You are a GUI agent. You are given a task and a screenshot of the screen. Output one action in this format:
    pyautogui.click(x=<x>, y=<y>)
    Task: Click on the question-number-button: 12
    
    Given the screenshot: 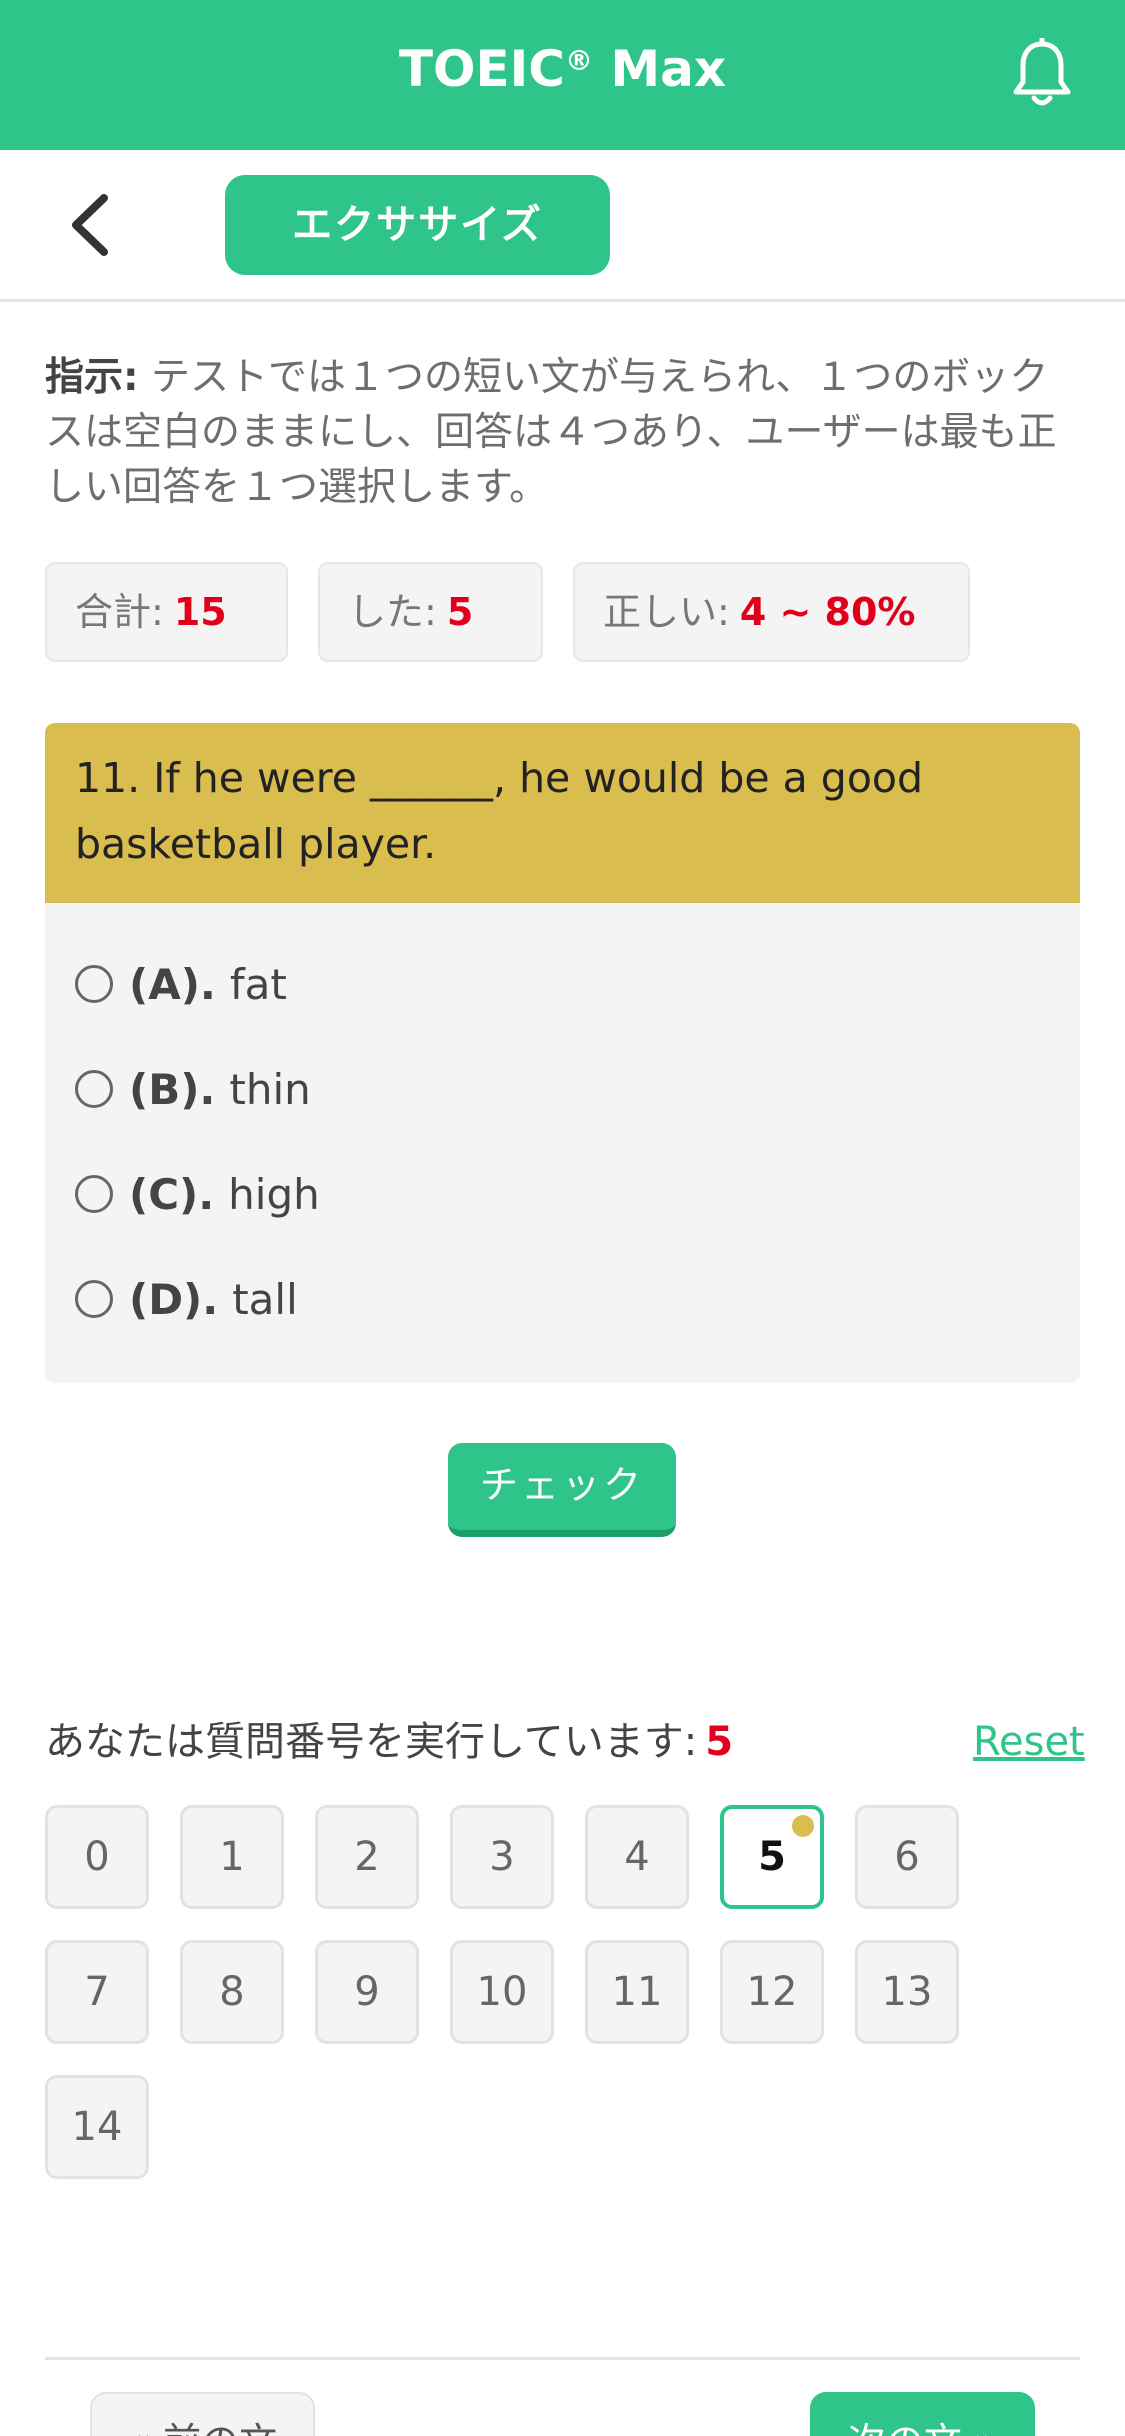 What is the action you would take?
    pyautogui.click(x=772, y=1992)
    